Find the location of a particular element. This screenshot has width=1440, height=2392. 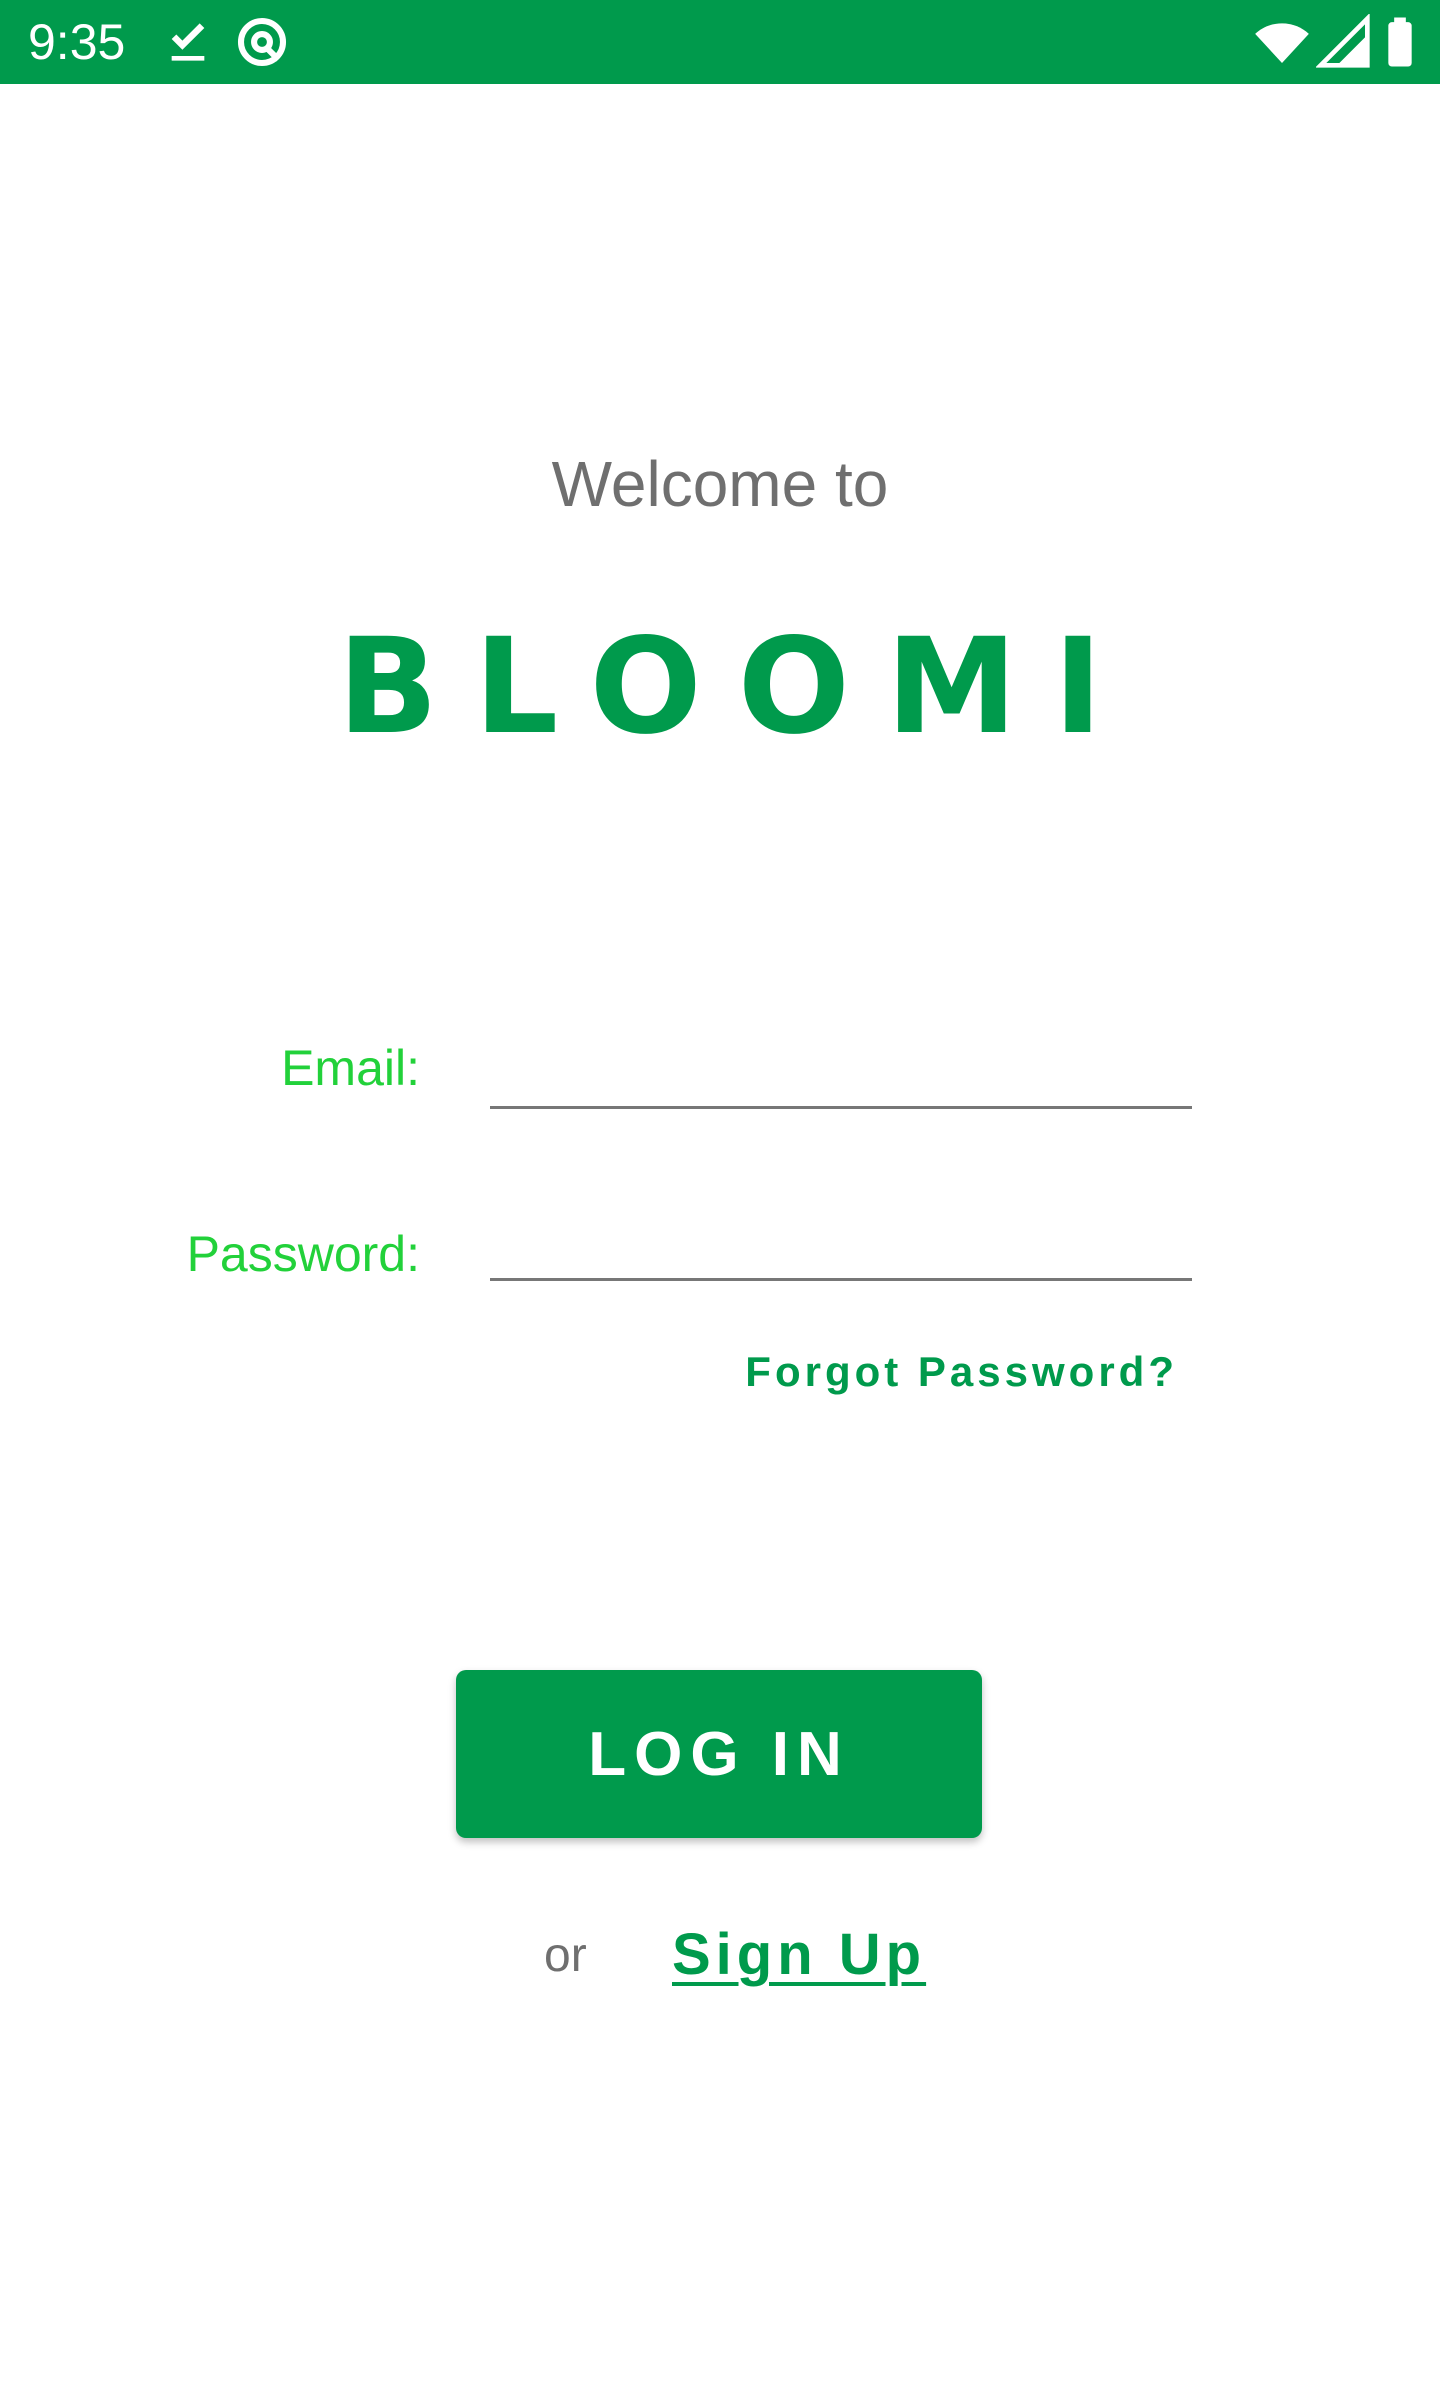

welcome-text: Welcome to is located at coordinates (720, 484).